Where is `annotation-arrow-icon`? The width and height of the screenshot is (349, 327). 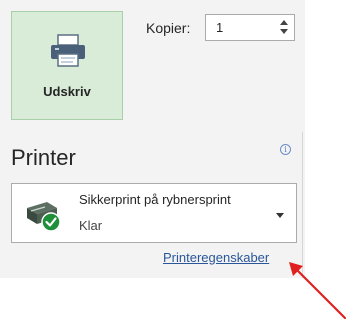
annotation-arrow-icon is located at coordinates (317, 292).